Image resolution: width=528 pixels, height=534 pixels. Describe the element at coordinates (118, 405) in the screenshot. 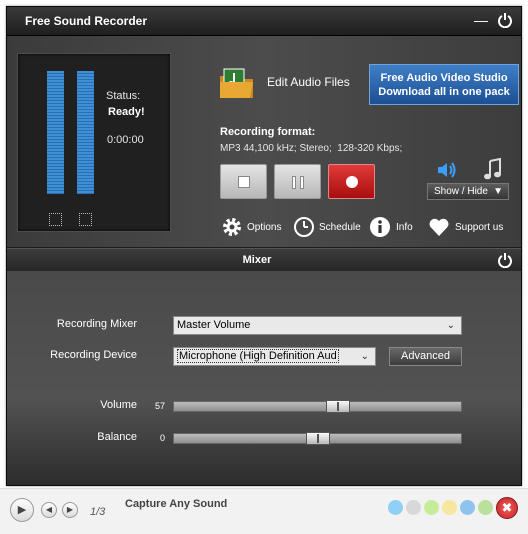

I see `volume-label: Volume` at that location.